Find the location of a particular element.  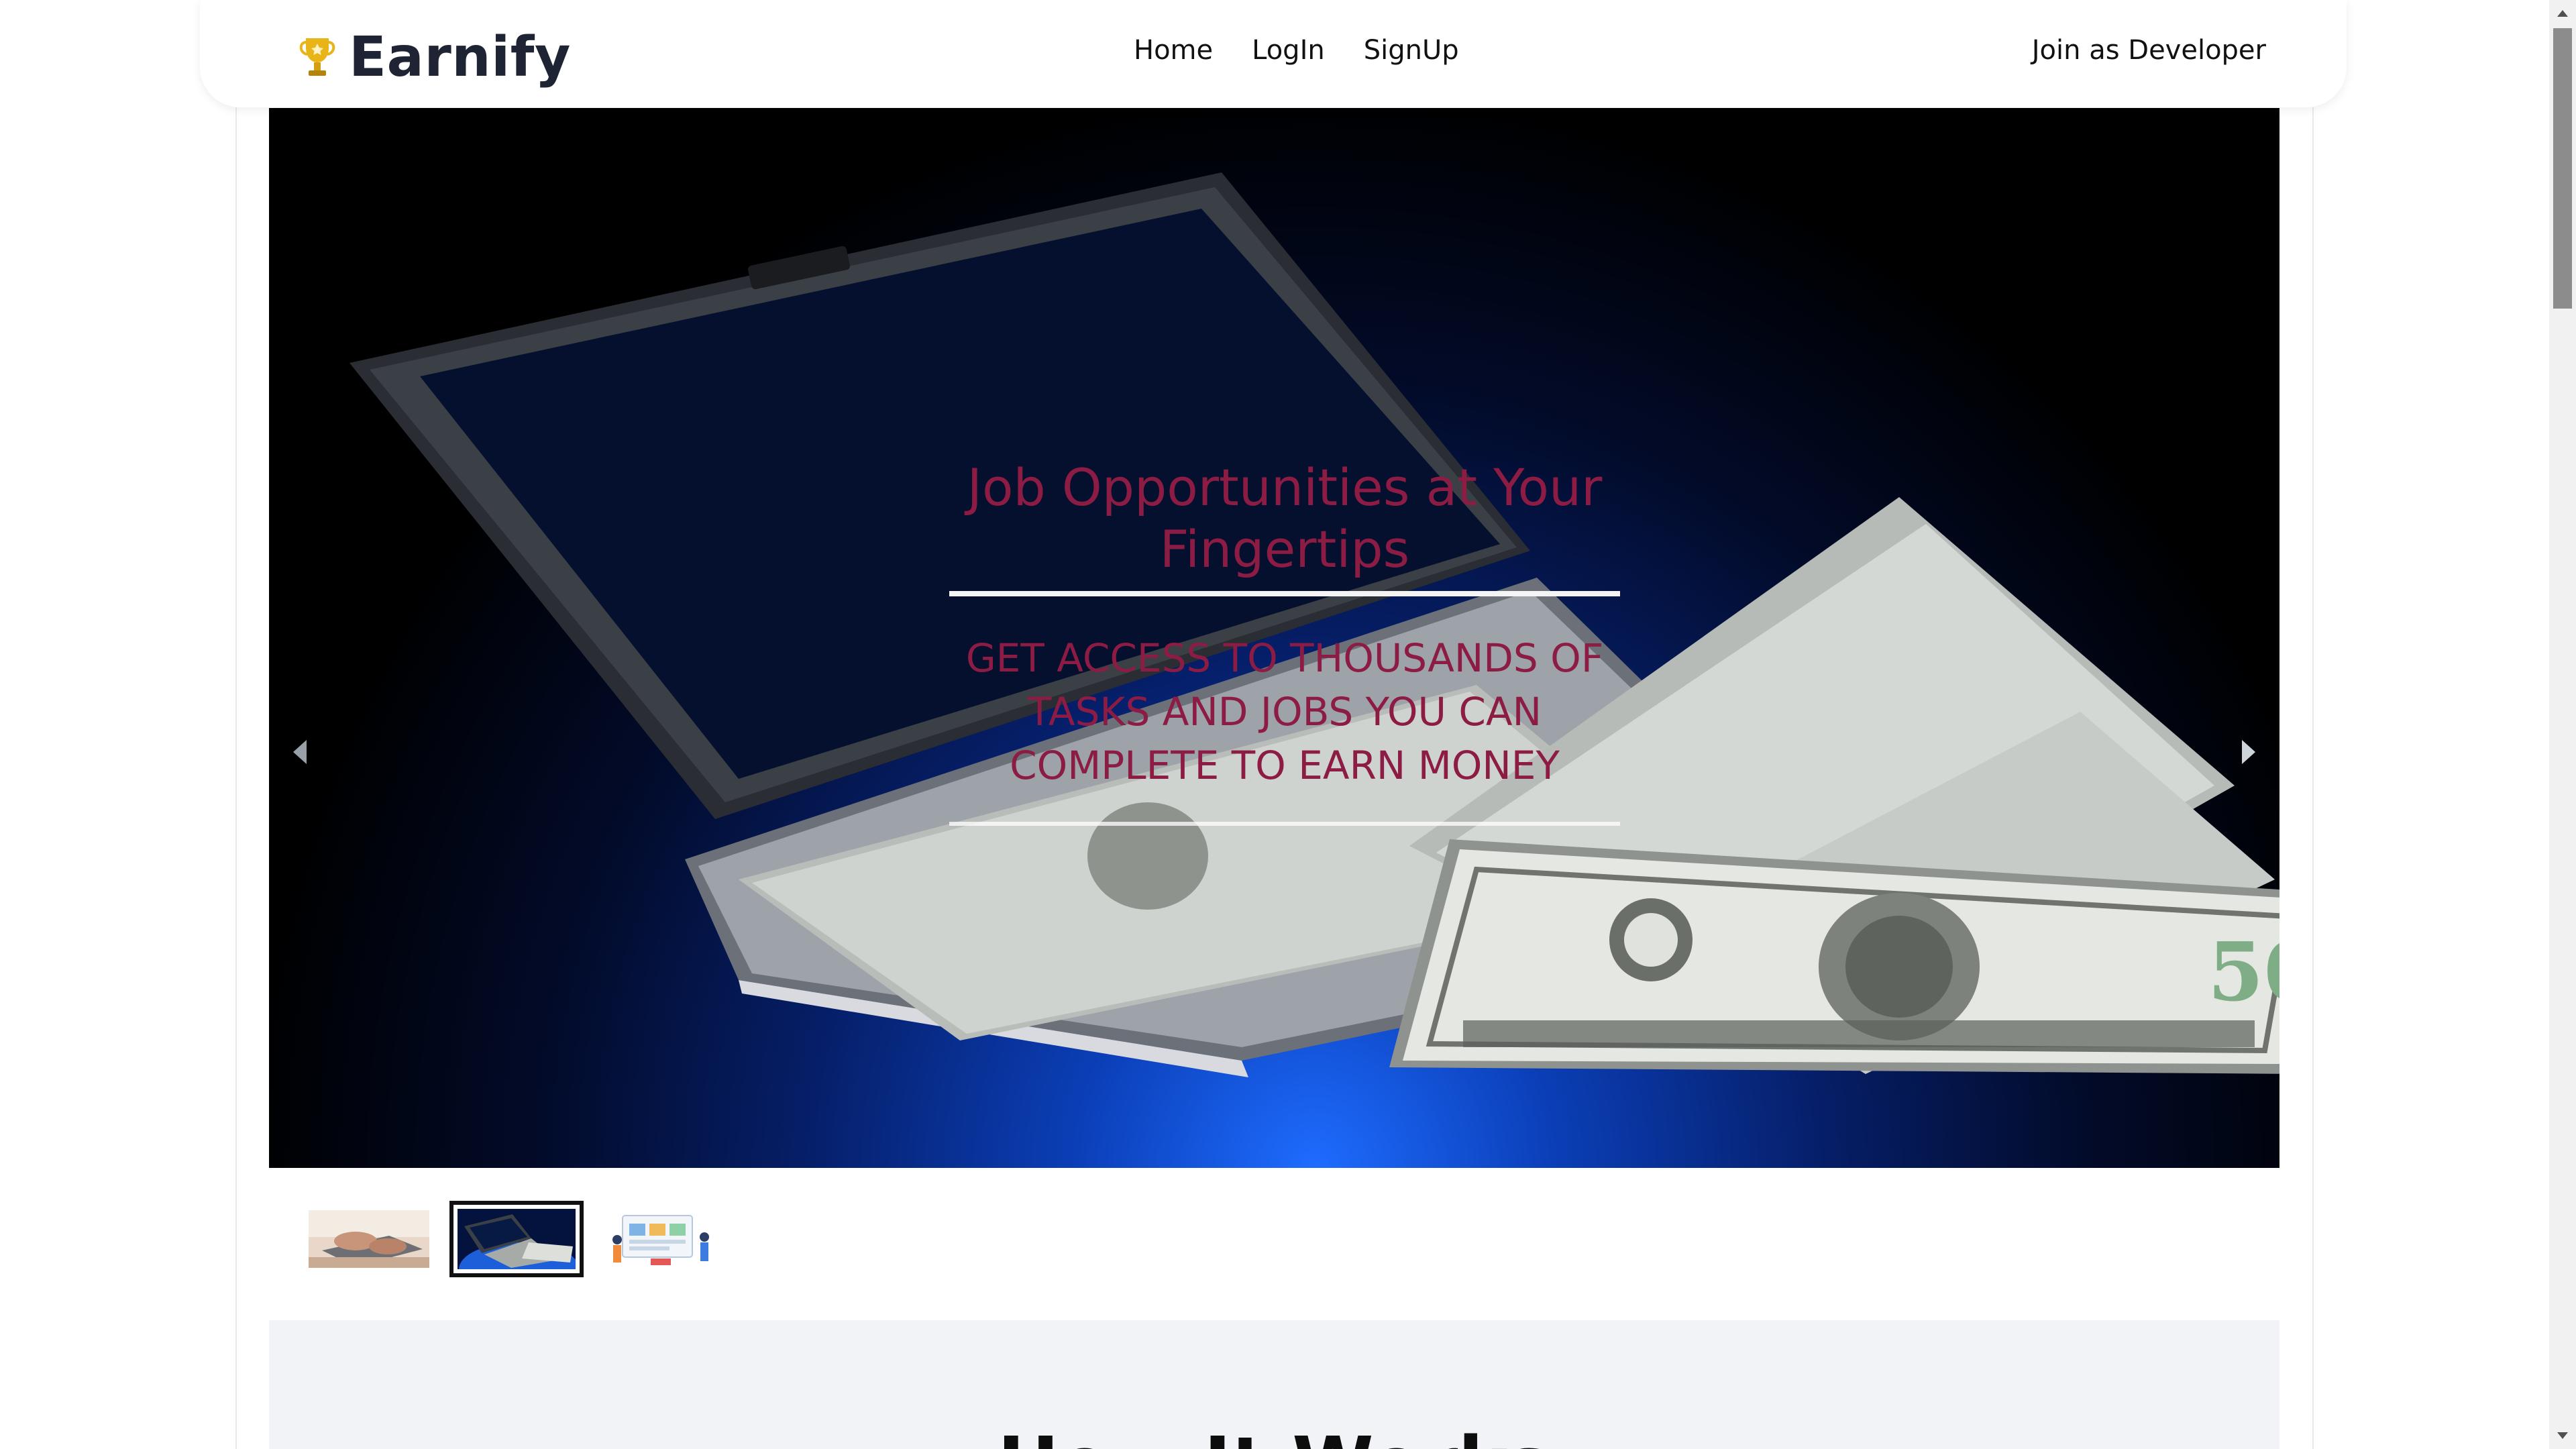

scroll-up-button is located at coordinates (2562, 13).